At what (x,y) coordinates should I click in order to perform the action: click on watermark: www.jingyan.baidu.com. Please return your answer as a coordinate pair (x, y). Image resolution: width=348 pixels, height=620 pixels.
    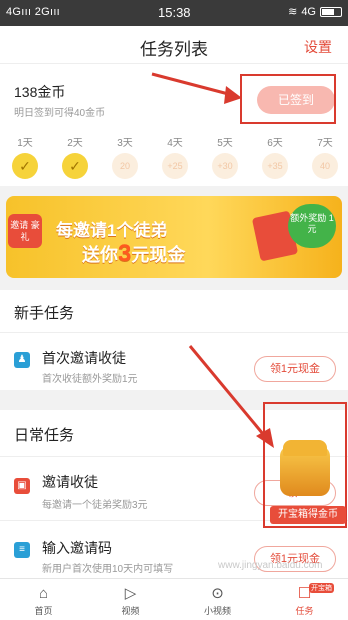
    Looking at the image, I should click on (270, 565).